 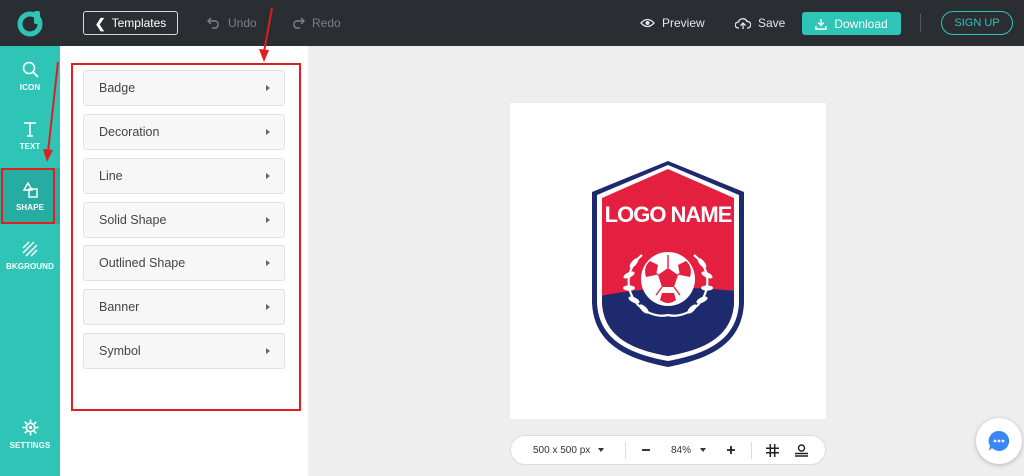 I want to click on download-icon, so click(x=821, y=24).